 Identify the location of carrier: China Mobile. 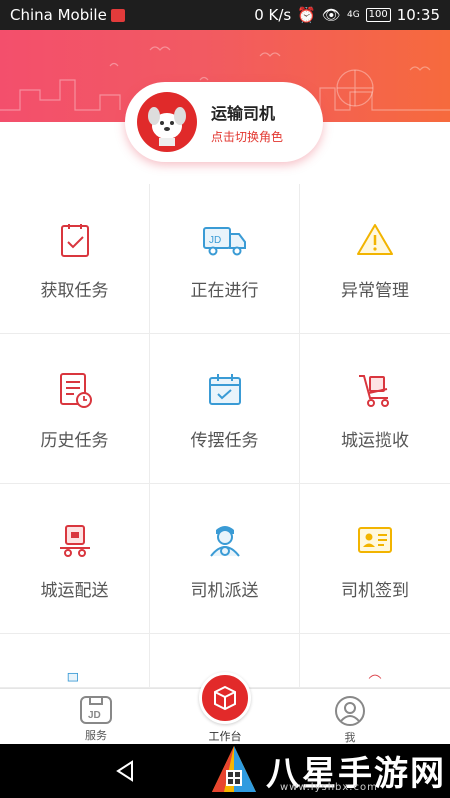
(132, 15).